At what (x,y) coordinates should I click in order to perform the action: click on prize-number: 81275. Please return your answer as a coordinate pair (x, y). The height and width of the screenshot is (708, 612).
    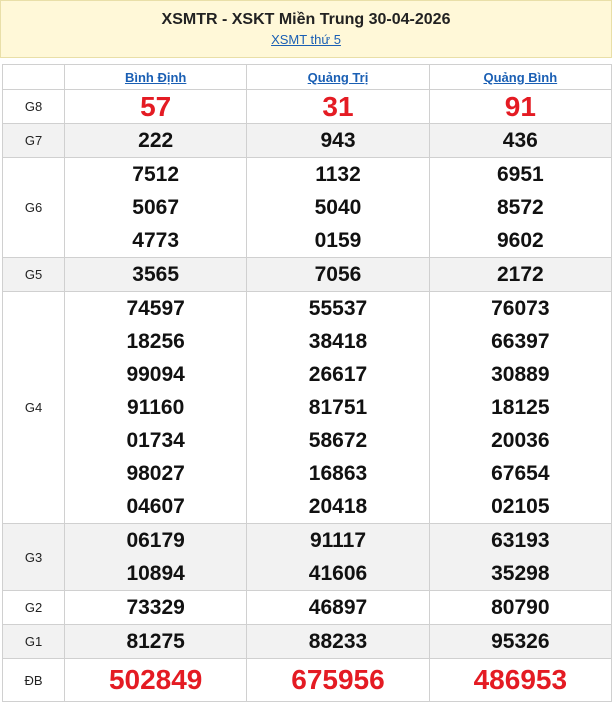
    Looking at the image, I should click on (155, 641).